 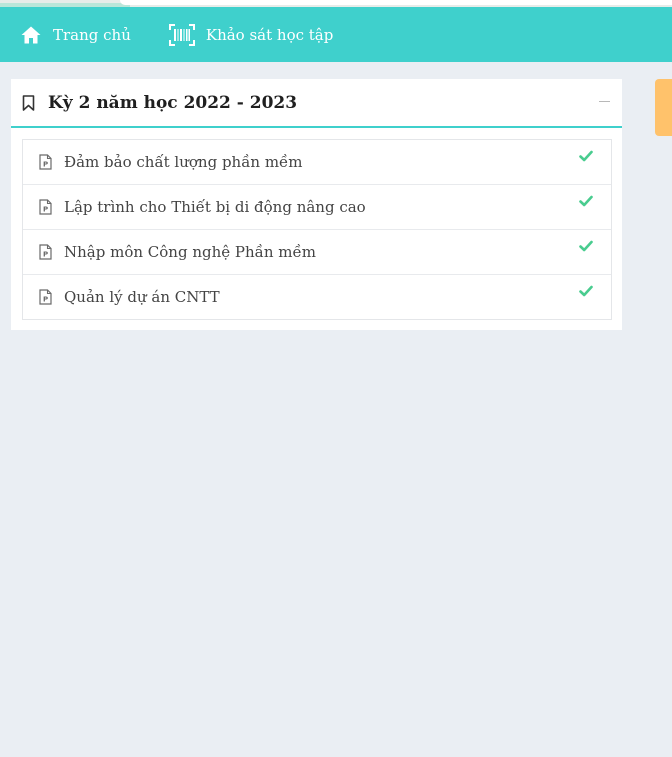 What do you see at coordinates (92, 34) in the screenshot?
I see `nav-home-label: Trang chủ` at bounding box center [92, 34].